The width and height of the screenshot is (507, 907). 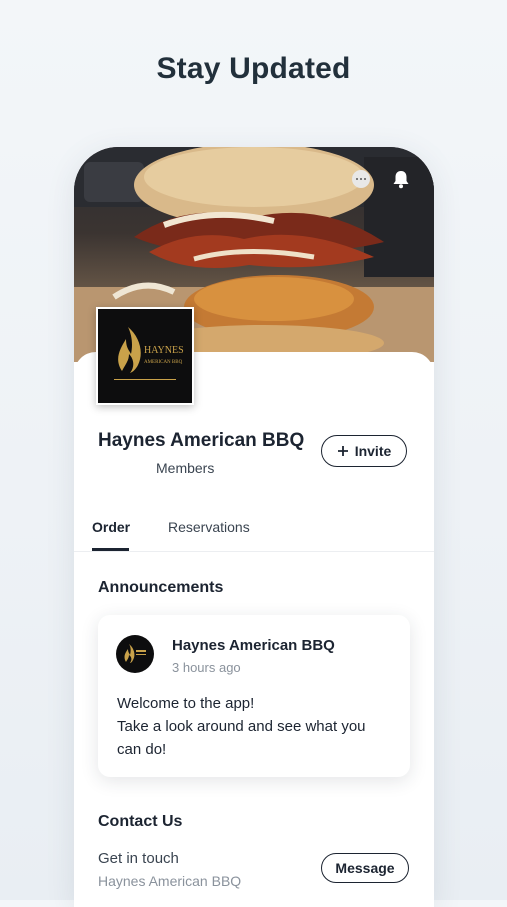 What do you see at coordinates (111, 527) in the screenshot?
I see `tab-order: Order` at bounding box center [111, 527].